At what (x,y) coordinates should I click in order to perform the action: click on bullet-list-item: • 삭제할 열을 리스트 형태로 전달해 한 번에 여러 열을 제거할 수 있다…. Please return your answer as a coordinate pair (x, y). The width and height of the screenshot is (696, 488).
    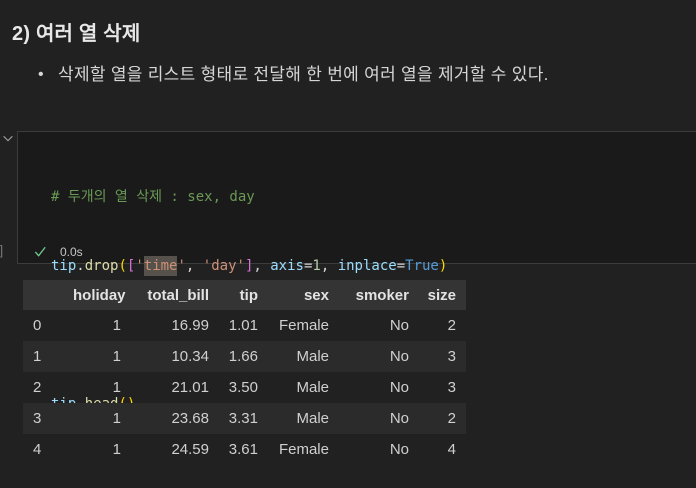
    Looking at the image, I should click on (293, 75).